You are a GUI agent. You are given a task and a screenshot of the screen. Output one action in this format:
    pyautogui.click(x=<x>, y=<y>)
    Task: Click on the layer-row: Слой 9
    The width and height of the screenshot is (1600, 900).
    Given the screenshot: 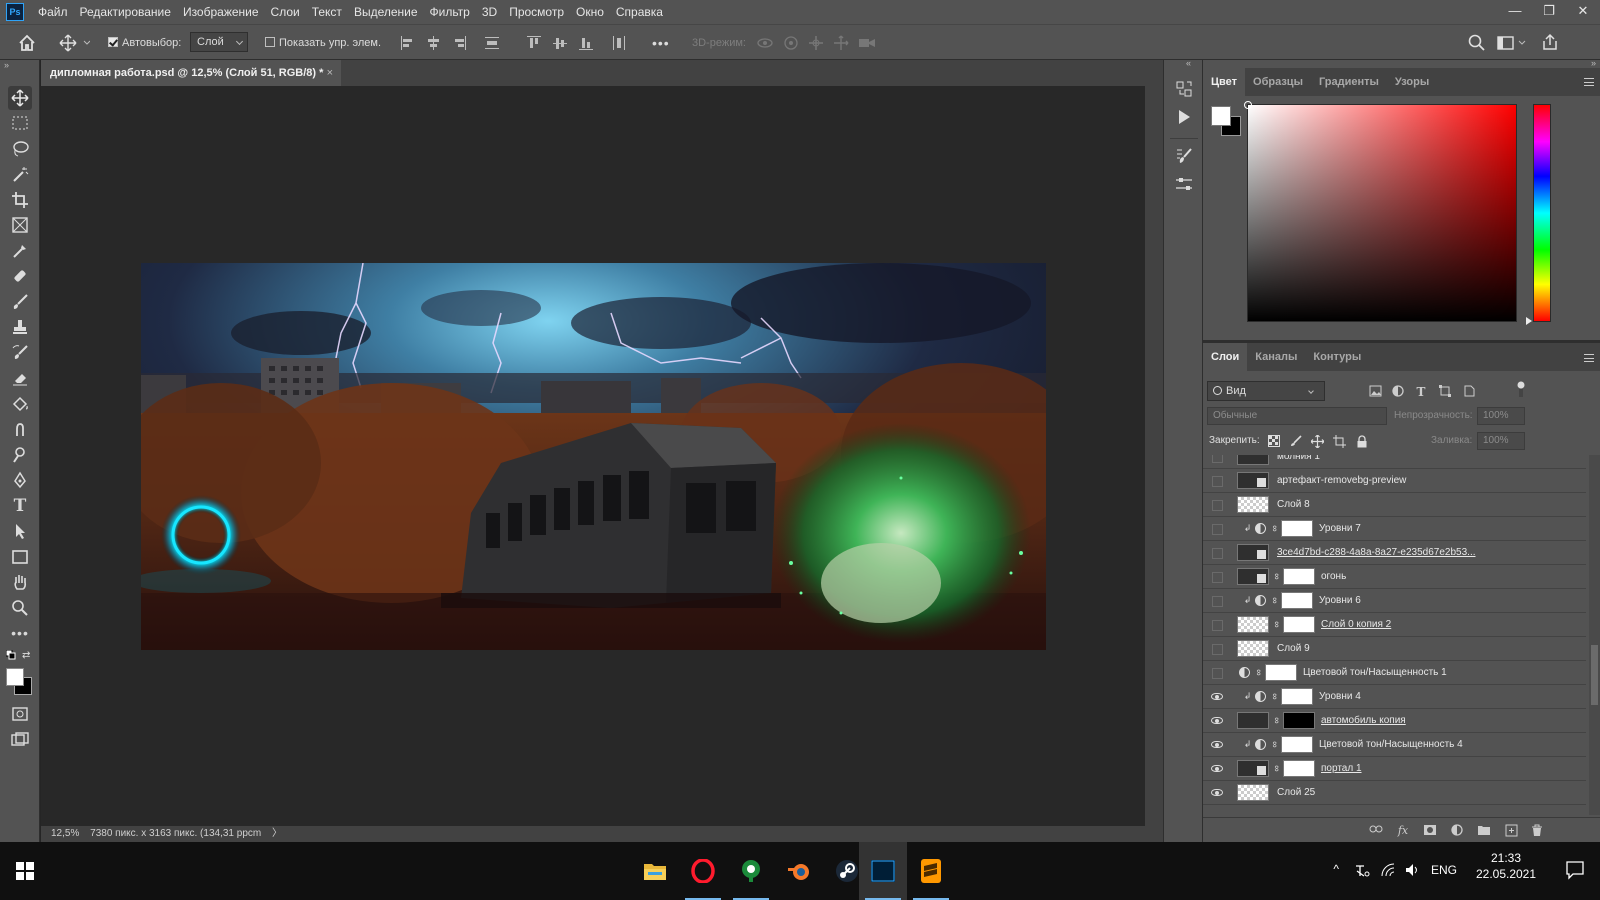 What is the action you would take?
    pyautogui.click(x=1394, y=649)
    